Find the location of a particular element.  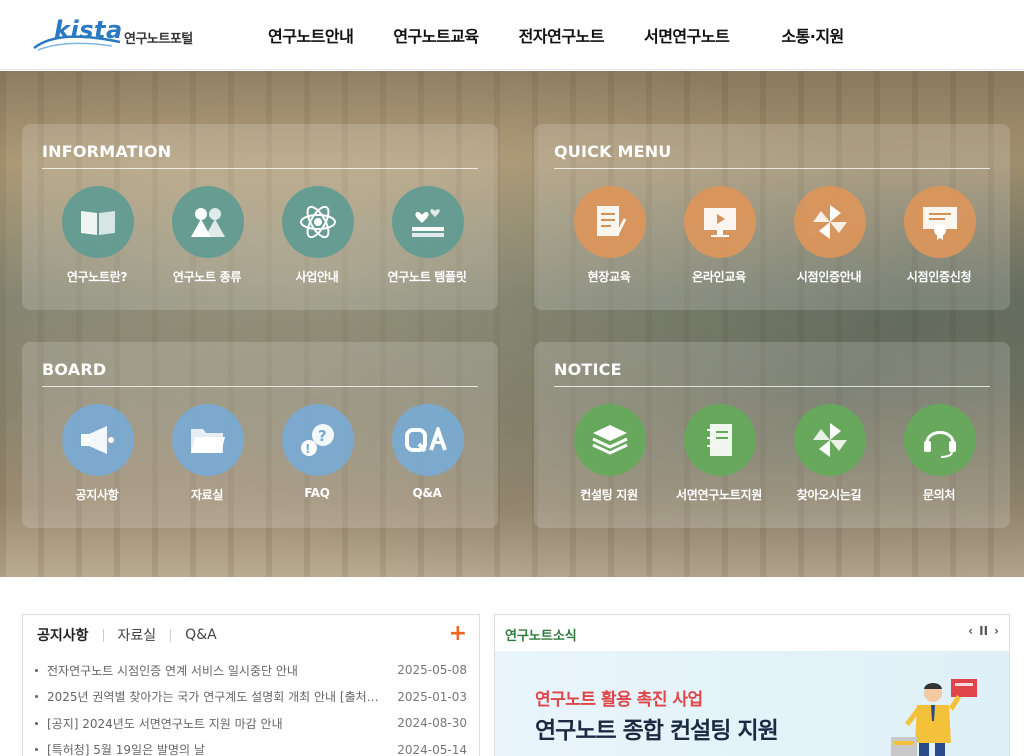

information-panel: INFORMATION 연구노트란? 연구노트 종류 사업안내 연구노트 템플릿 is located at coordinates (260, 217).